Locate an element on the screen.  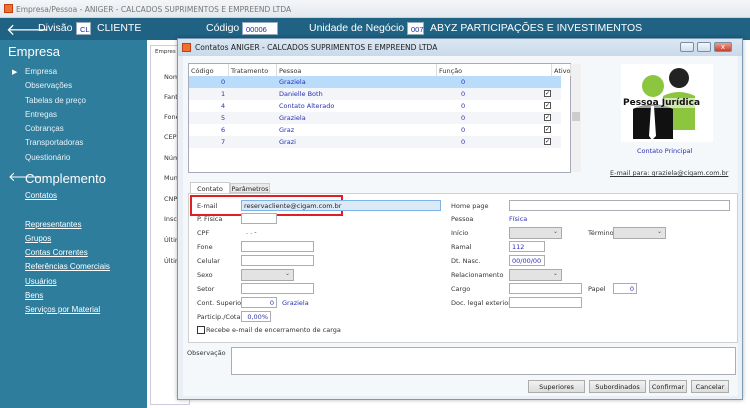
recebe-email-checkbox is located at coordinates (201, 330).